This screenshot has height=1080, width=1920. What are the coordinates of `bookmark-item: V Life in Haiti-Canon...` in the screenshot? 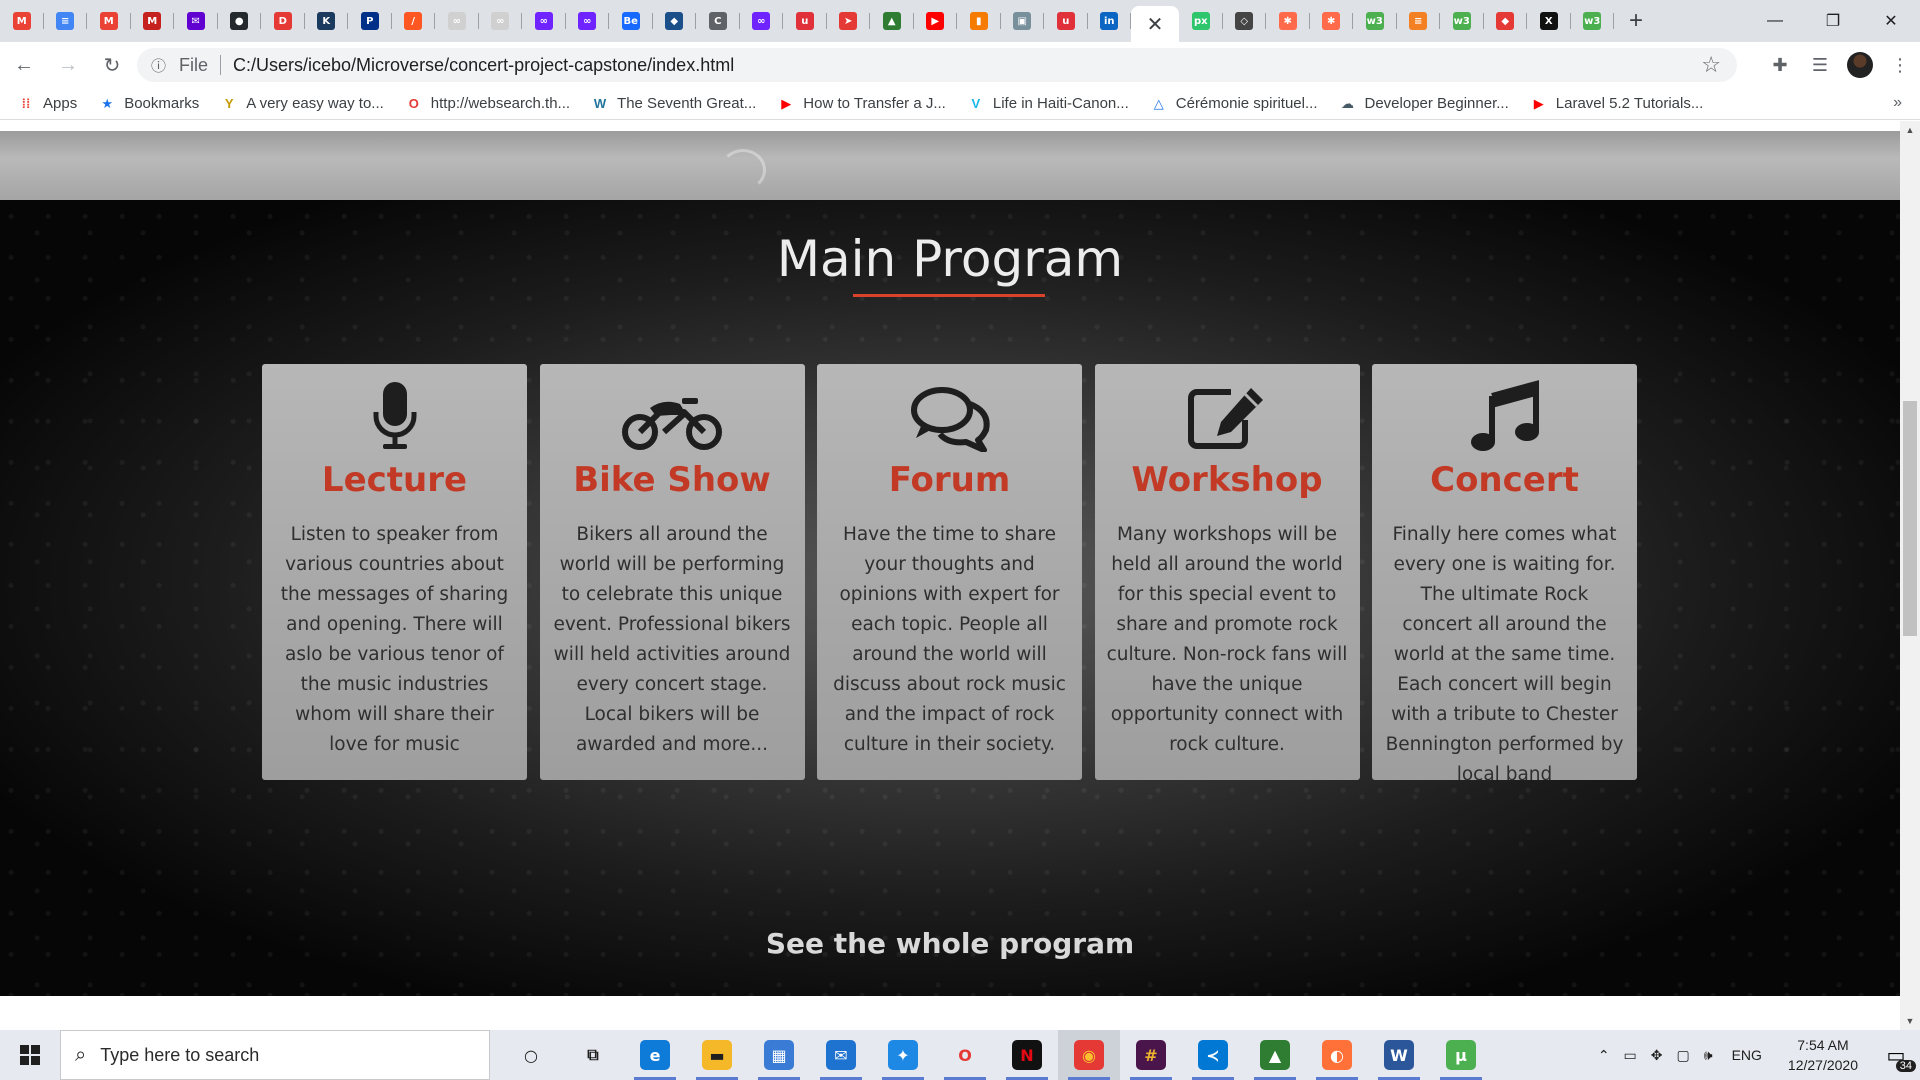 It's located at (1048, 103).